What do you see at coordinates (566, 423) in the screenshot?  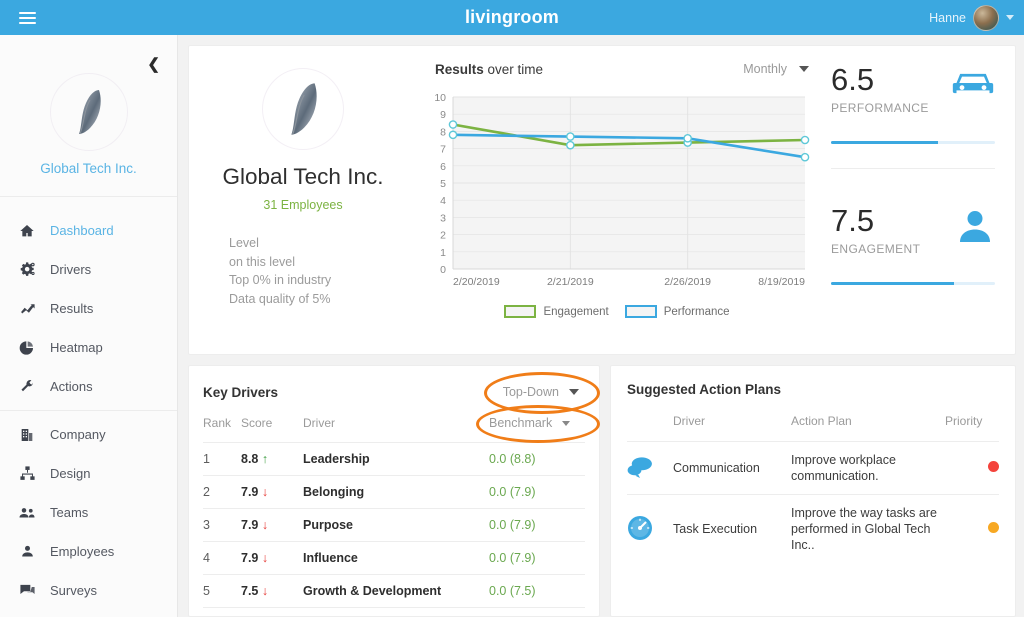 I see `chevron-down-icon` at bounding box center [566, 423].